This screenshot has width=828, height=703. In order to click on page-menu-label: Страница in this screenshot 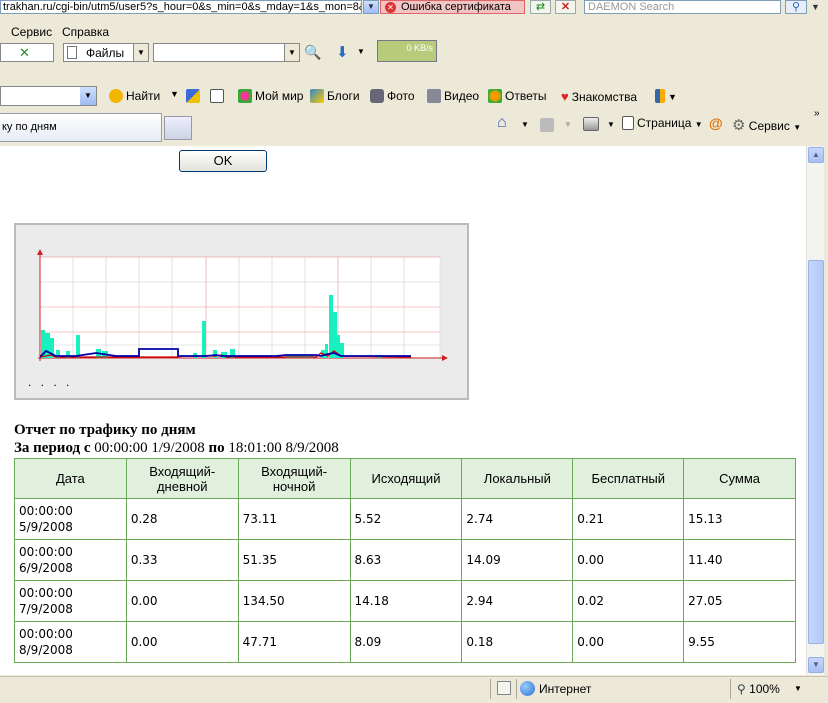, I will do `click(664, 123)`.